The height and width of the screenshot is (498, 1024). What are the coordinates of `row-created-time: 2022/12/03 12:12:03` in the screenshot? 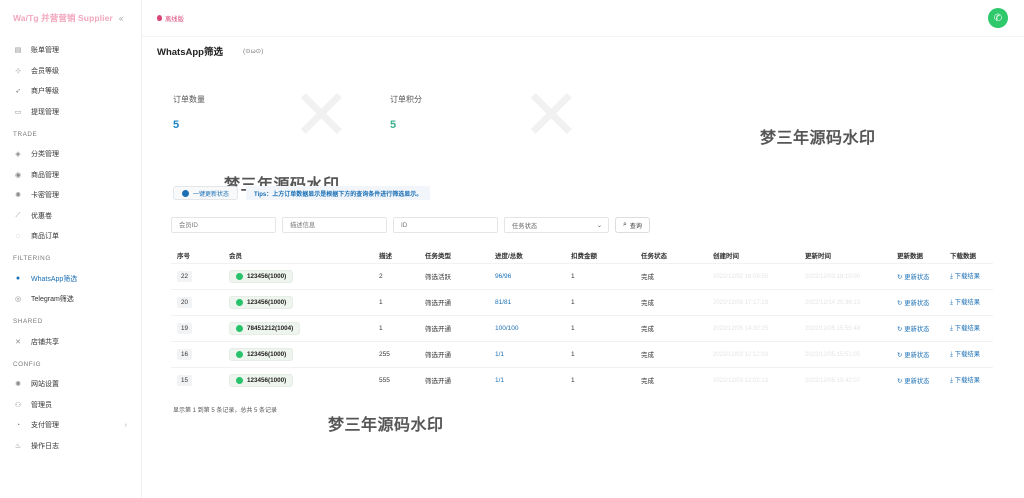 It's located at (741, 354).